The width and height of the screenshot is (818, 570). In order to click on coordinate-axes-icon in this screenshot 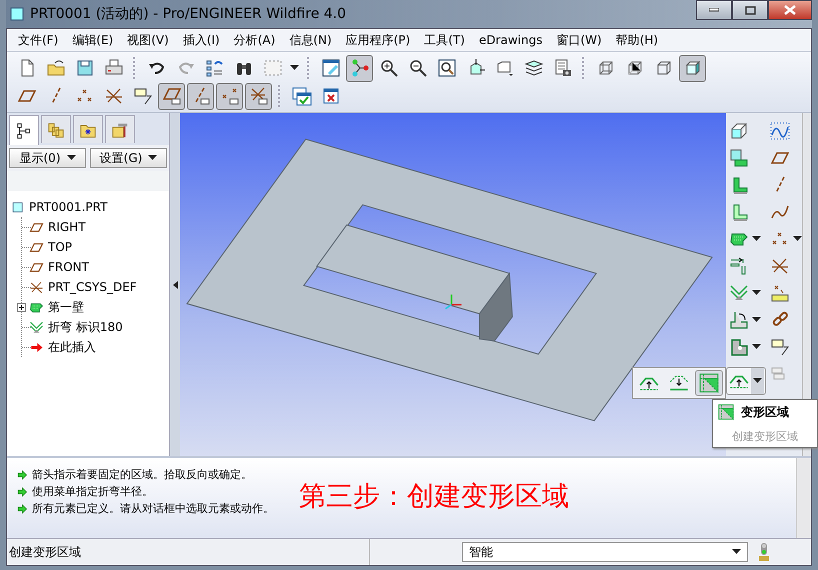, I will do `click(453, 302)`.